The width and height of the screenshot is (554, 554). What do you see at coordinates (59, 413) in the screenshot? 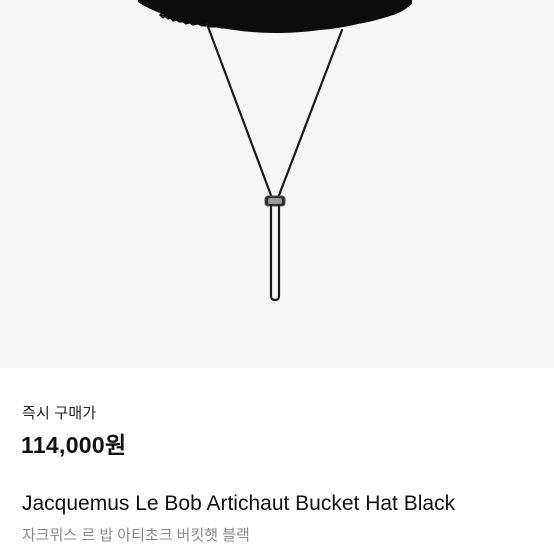
I see `price-label: 즉시 구매가` at bounding box center [59, 413].